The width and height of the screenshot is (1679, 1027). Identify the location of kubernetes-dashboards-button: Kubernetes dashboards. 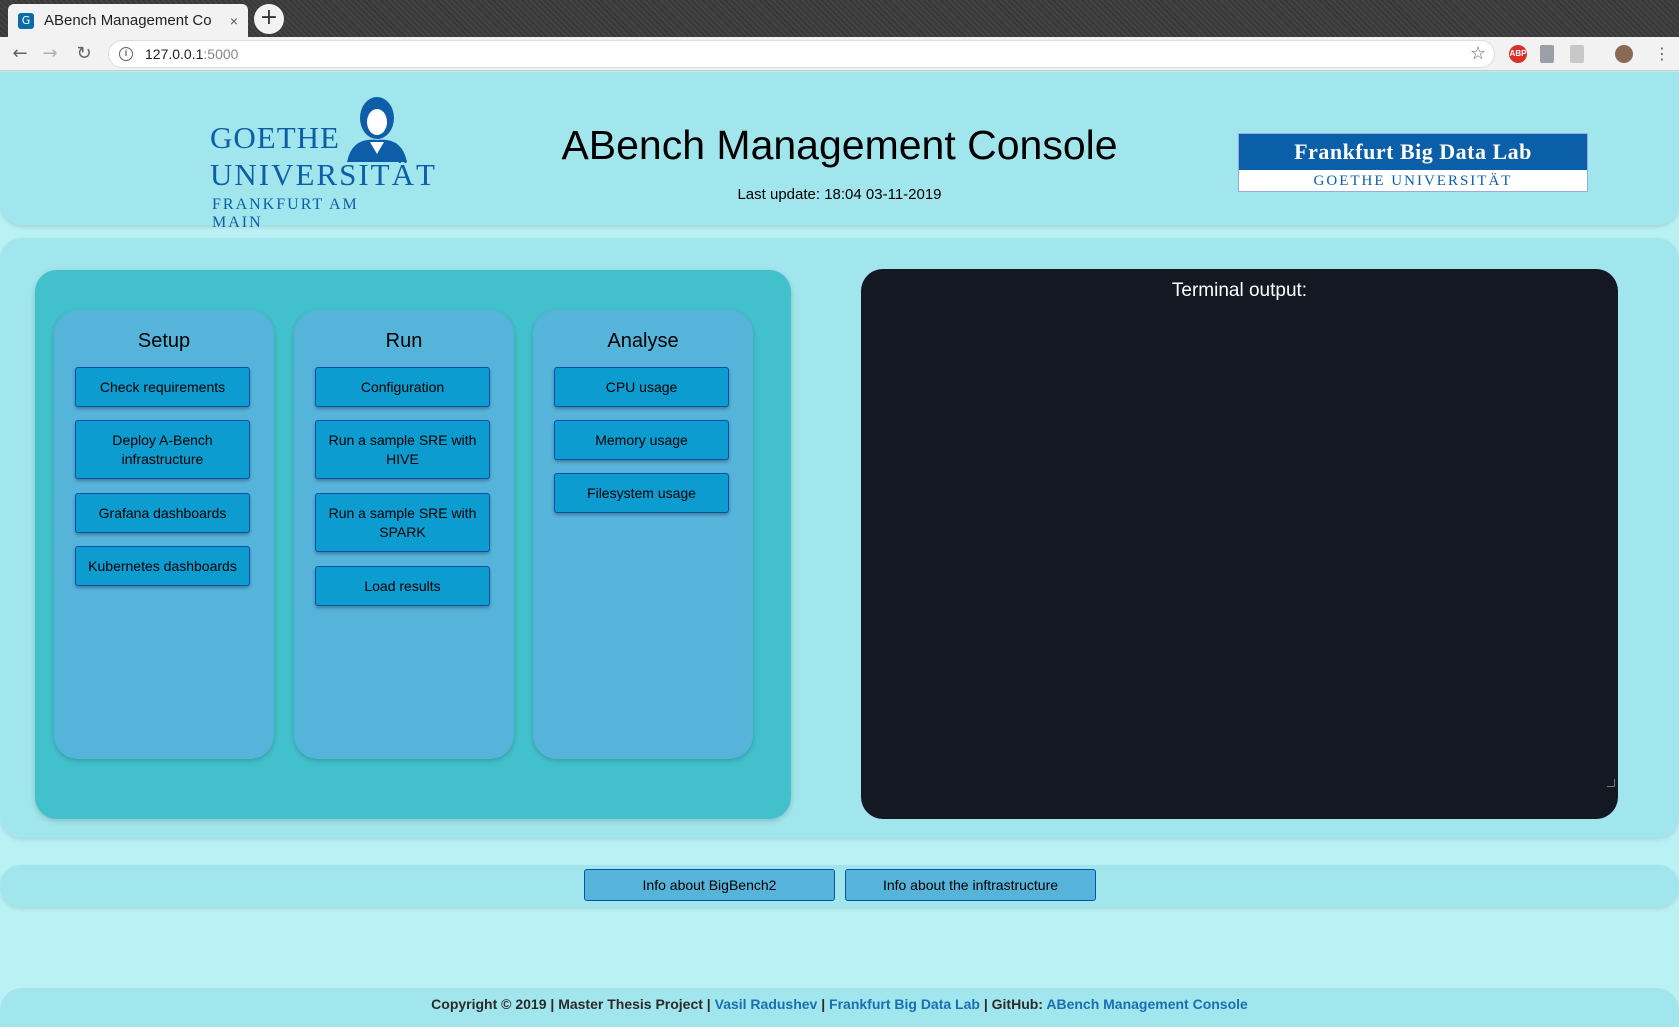
(162, 566).